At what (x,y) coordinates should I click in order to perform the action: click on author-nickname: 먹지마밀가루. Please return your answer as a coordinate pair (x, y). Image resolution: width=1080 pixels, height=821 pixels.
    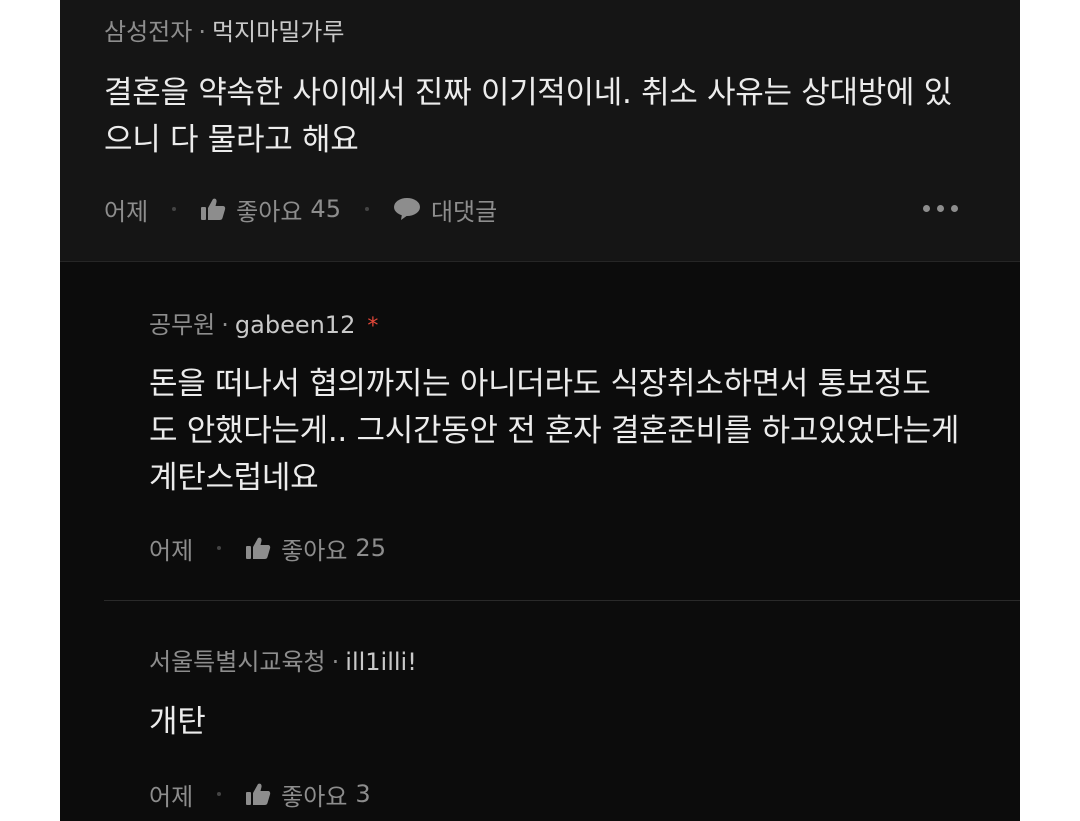
    Looking at the image, I should click on (278, 32).